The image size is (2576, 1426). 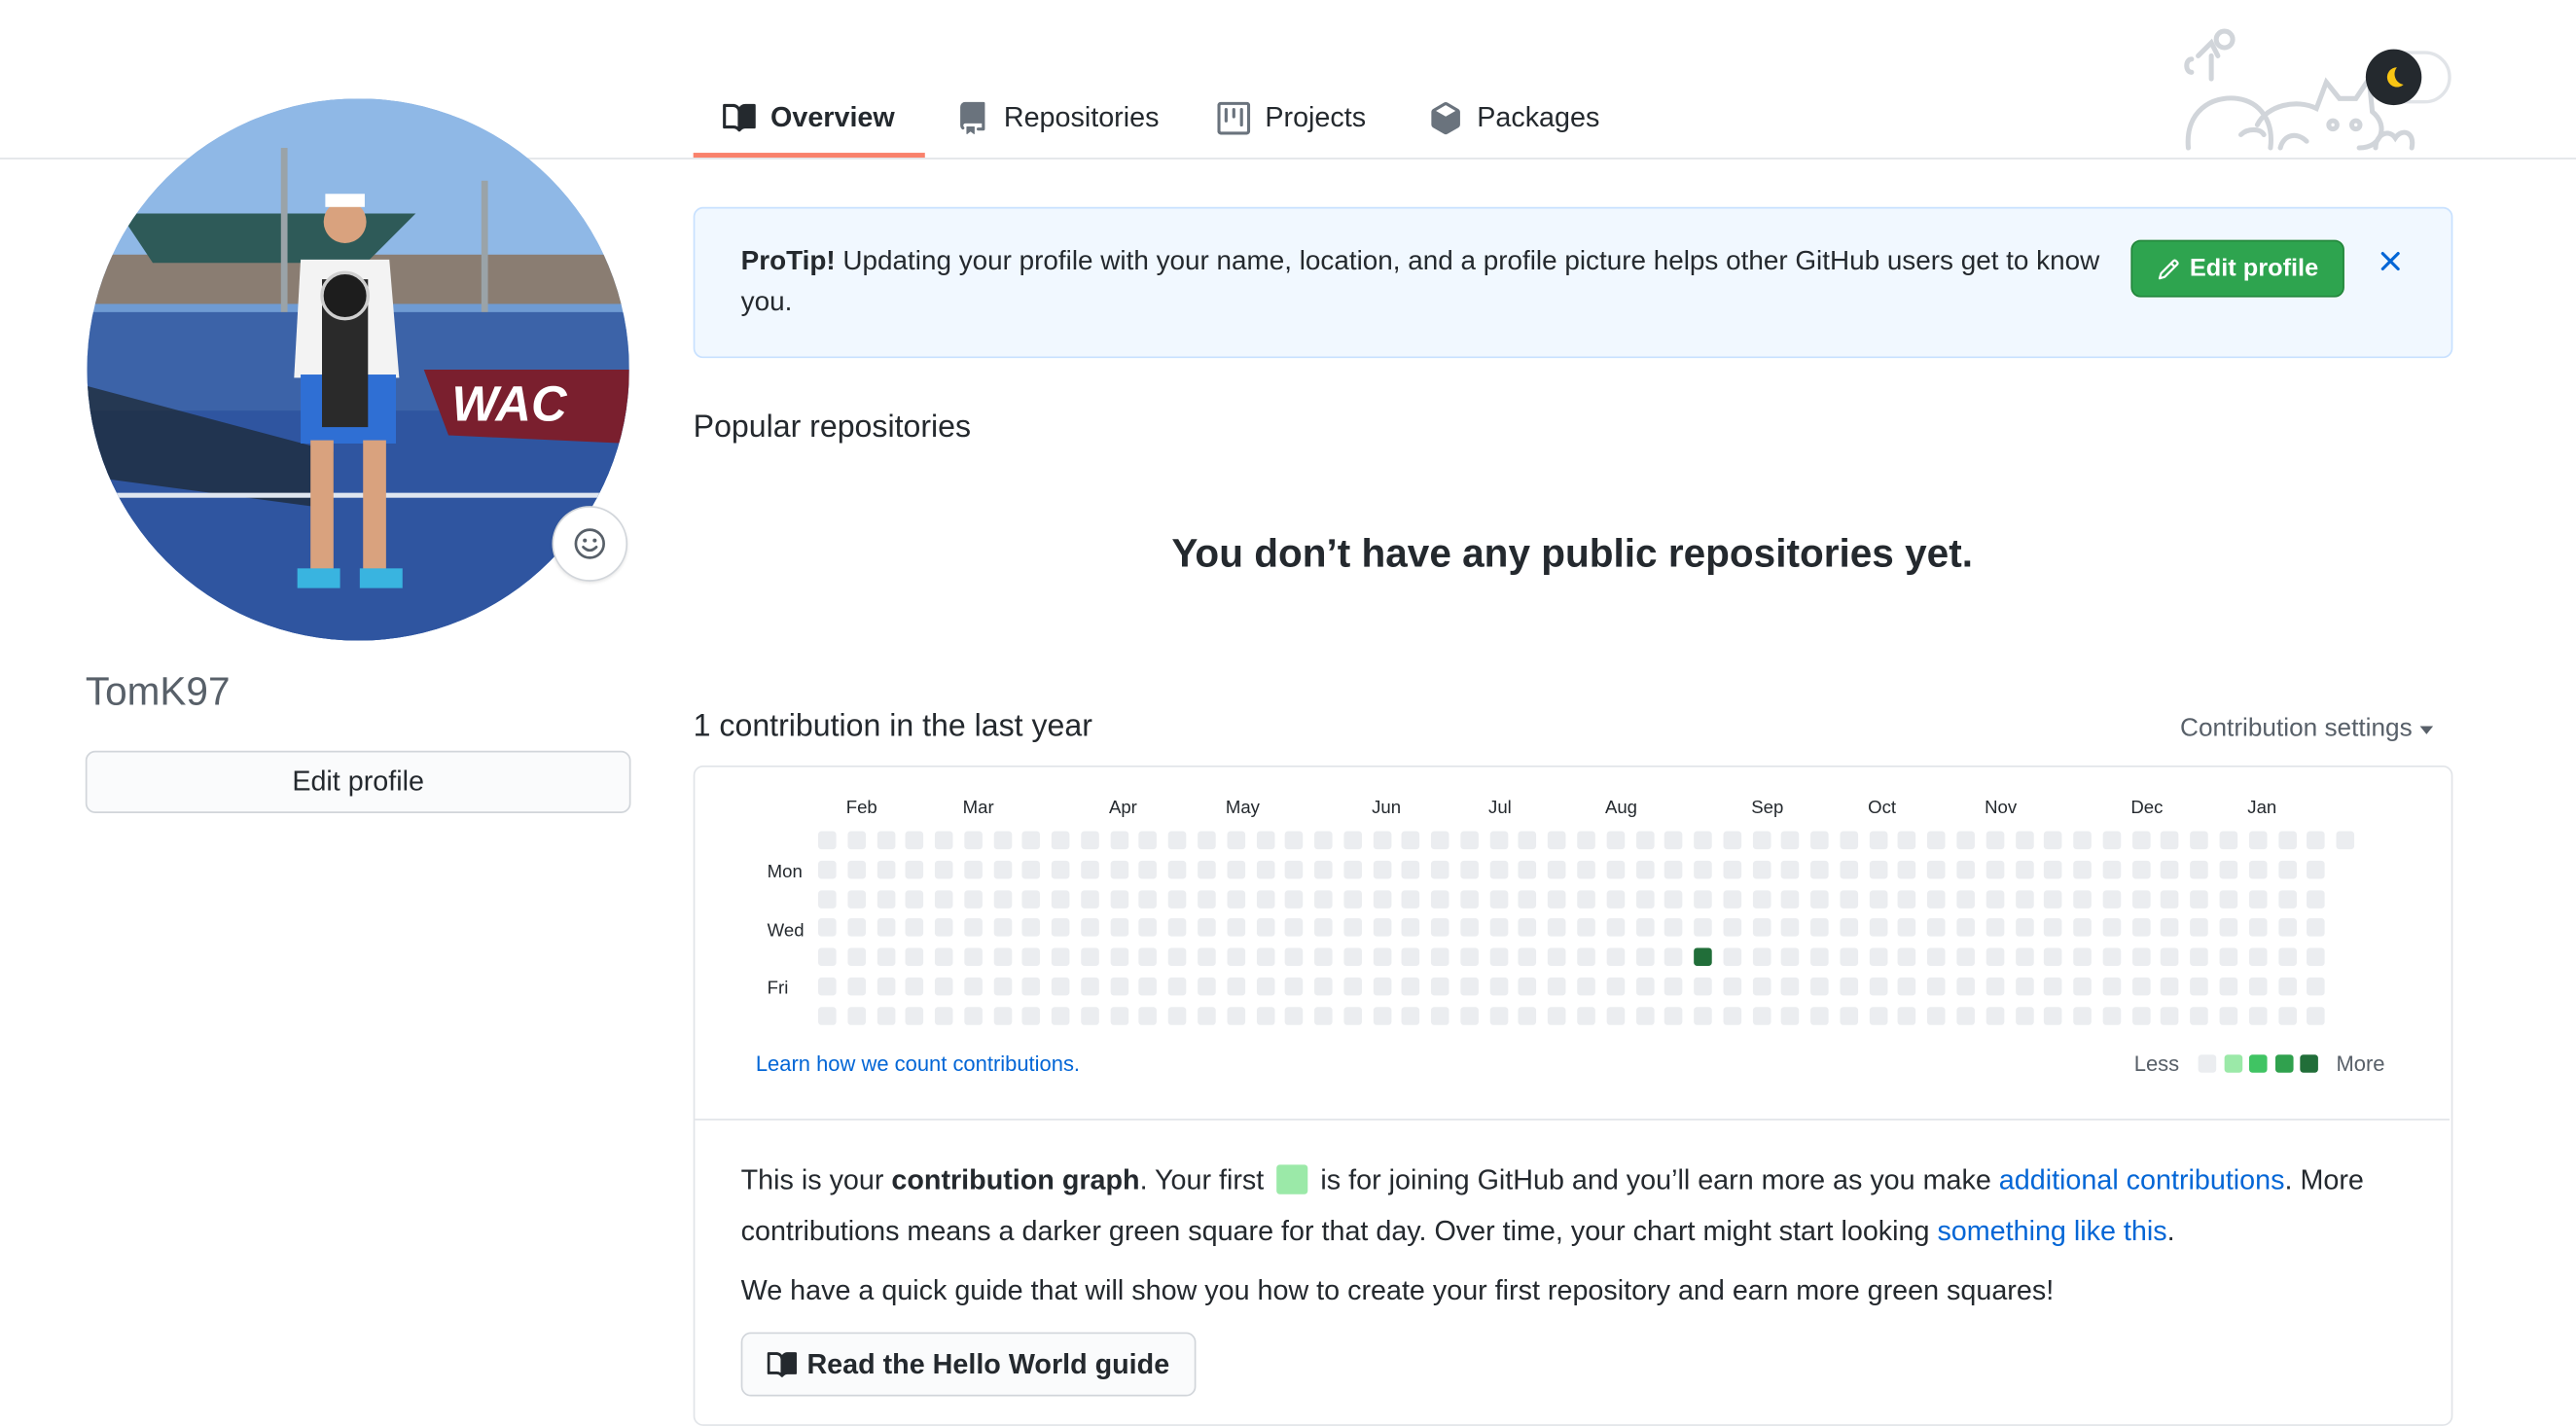 I want to click on tab-packages: Packages, so click(x=1514, y=119).